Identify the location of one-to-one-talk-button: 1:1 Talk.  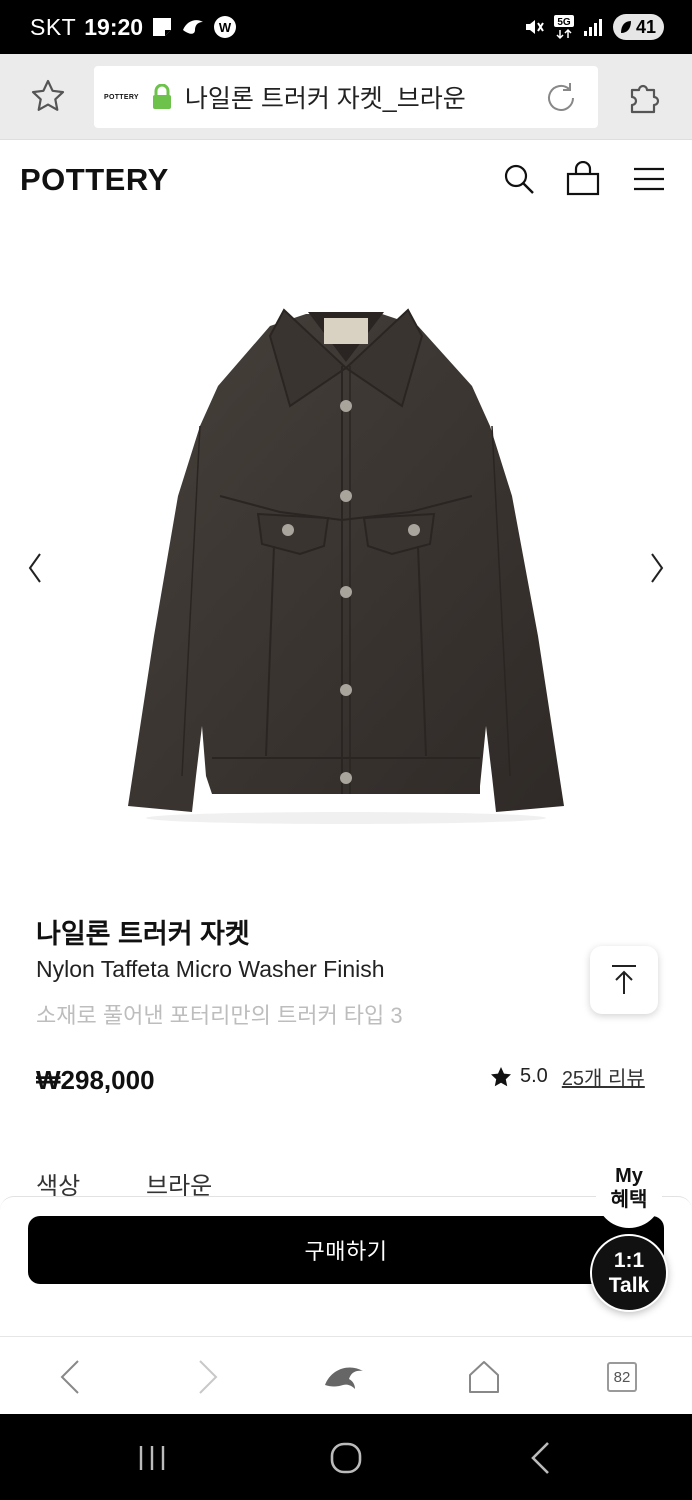
(629, 1273).